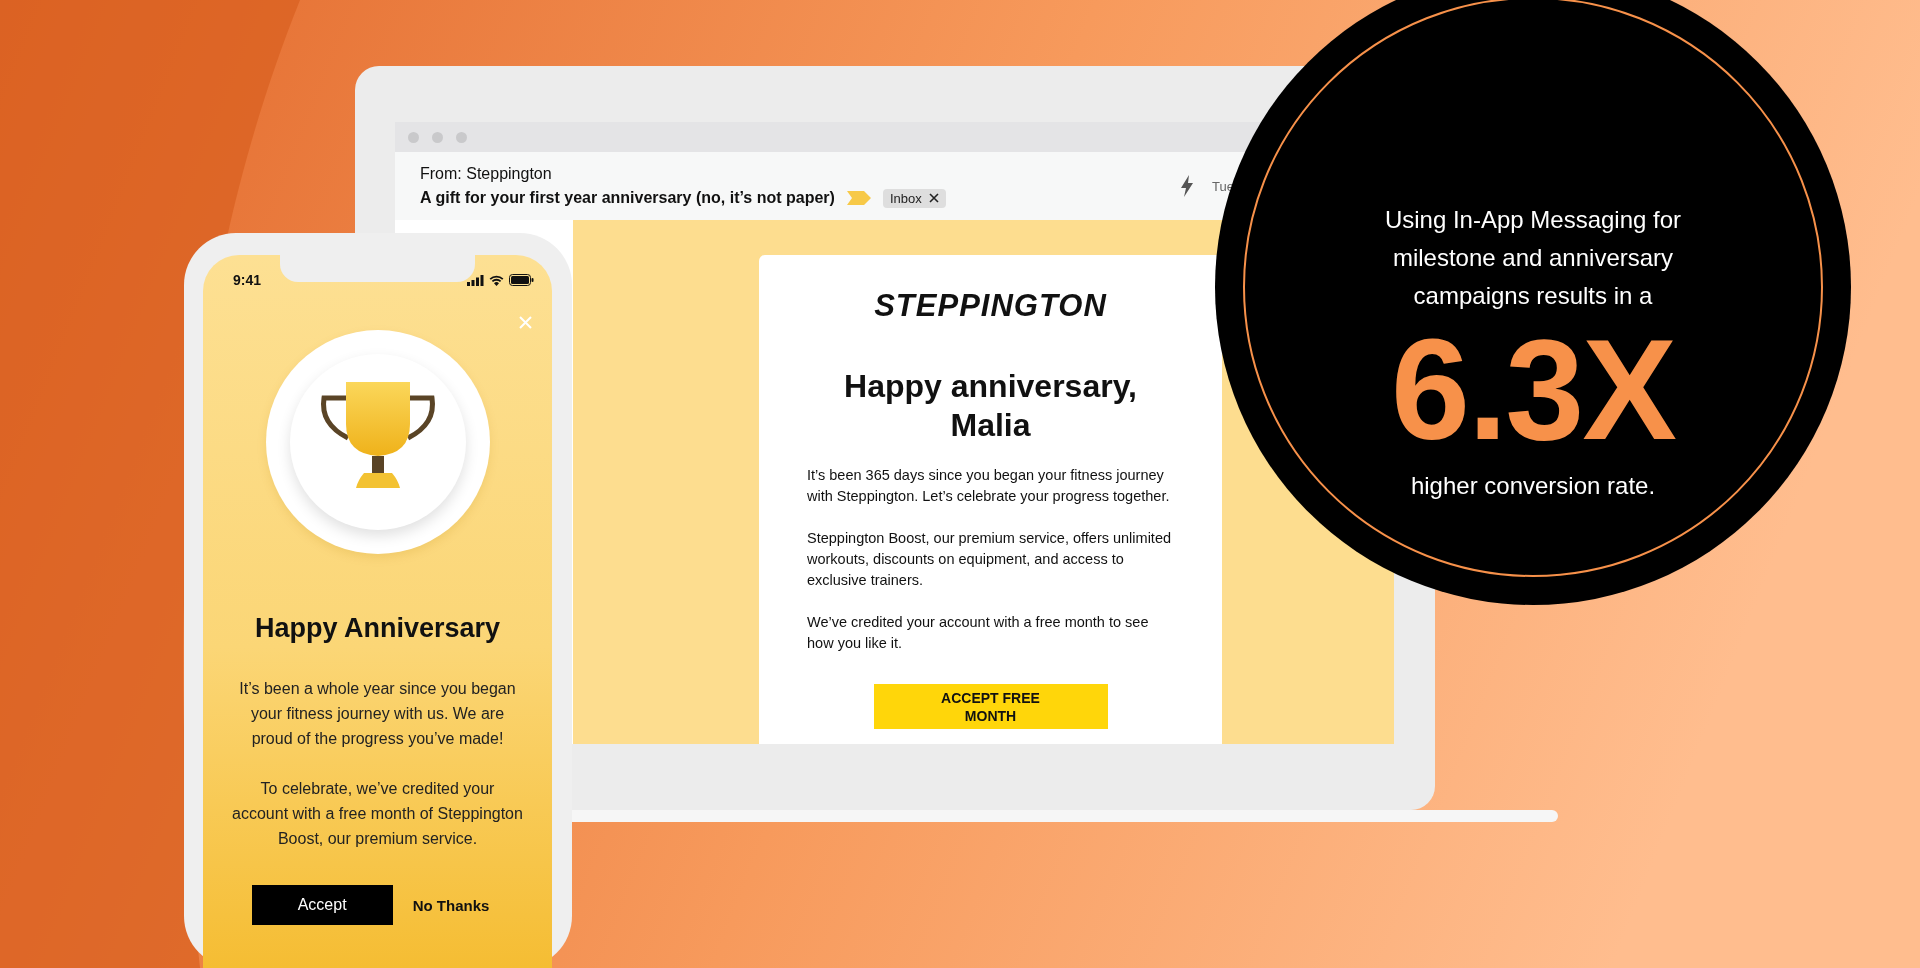 This screenshot has width=1920, height=968. Describe the element at coordinates (990, 559) in the screenshot. I see `email-paragraph: Steppington Boost, our premium service, offers unlimited workouts, discounts on equipment, and access to exclusive trainers.` at that location.